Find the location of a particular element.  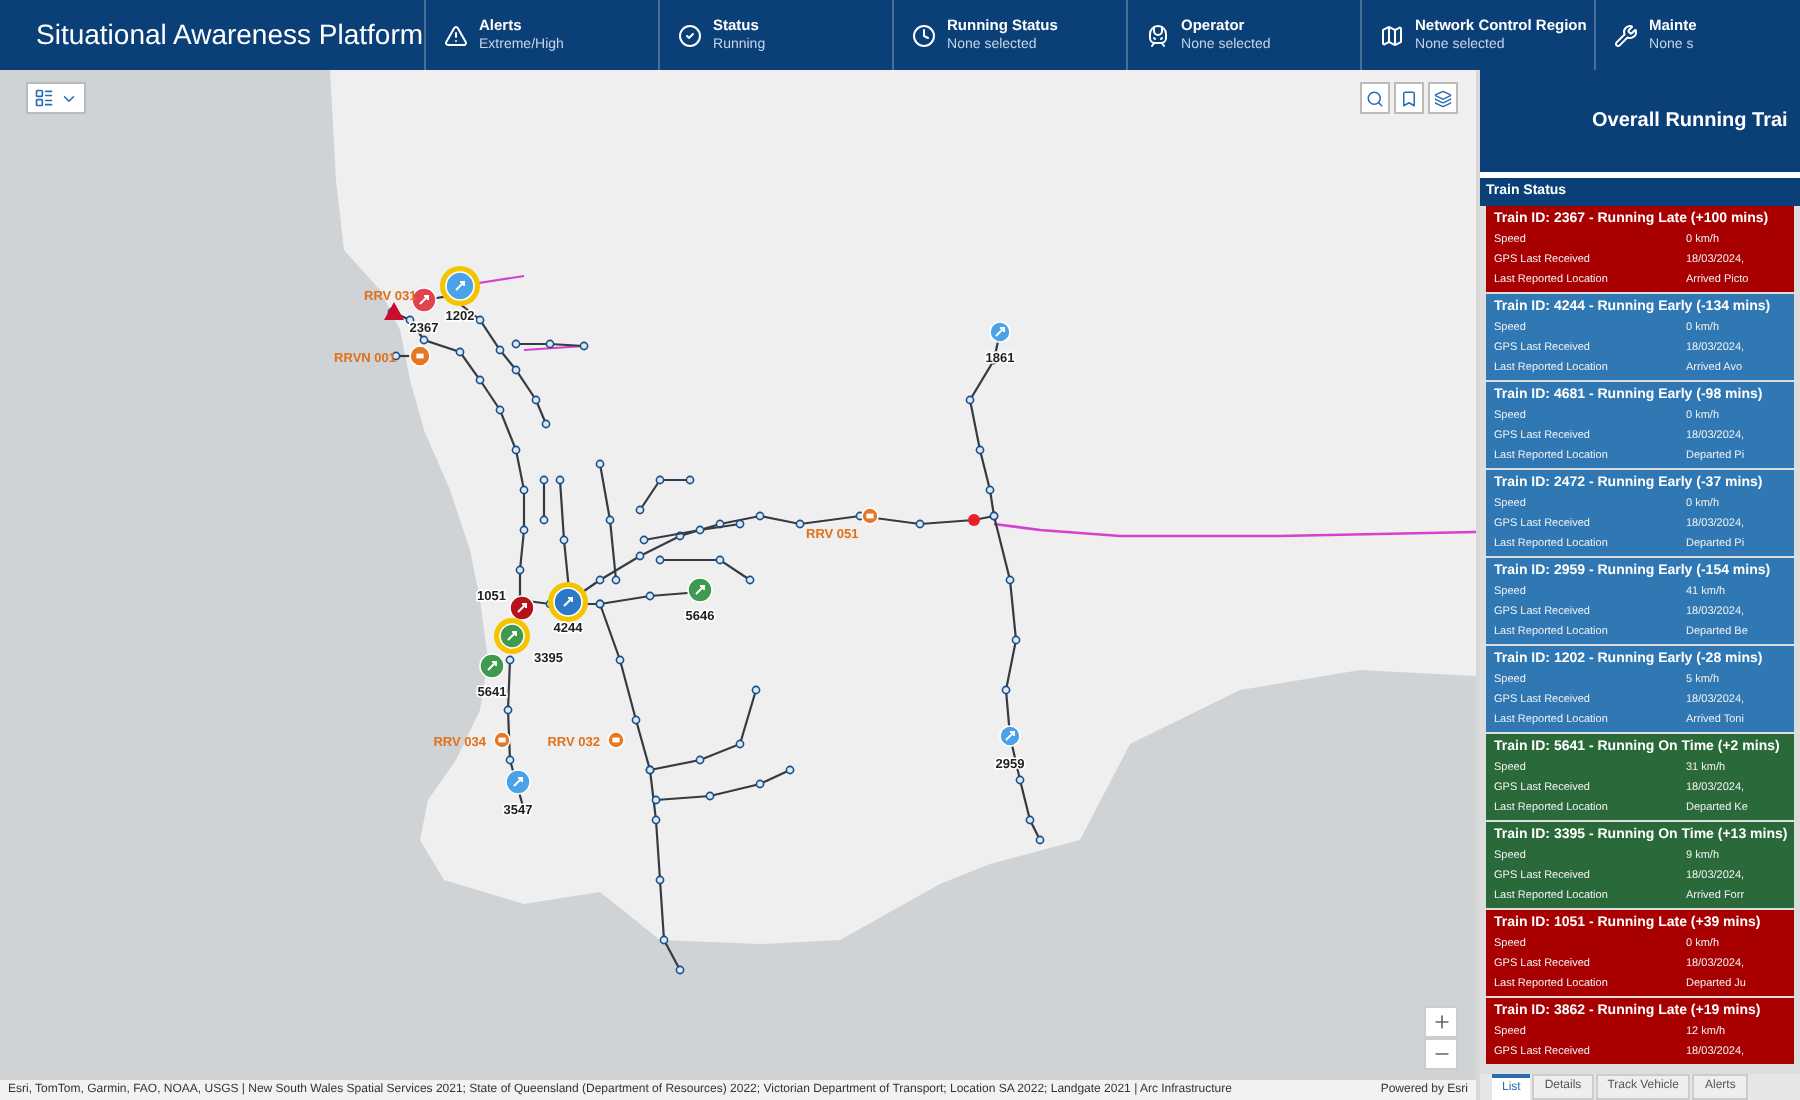

plus-icon is located at coordinates (1441, 1022).